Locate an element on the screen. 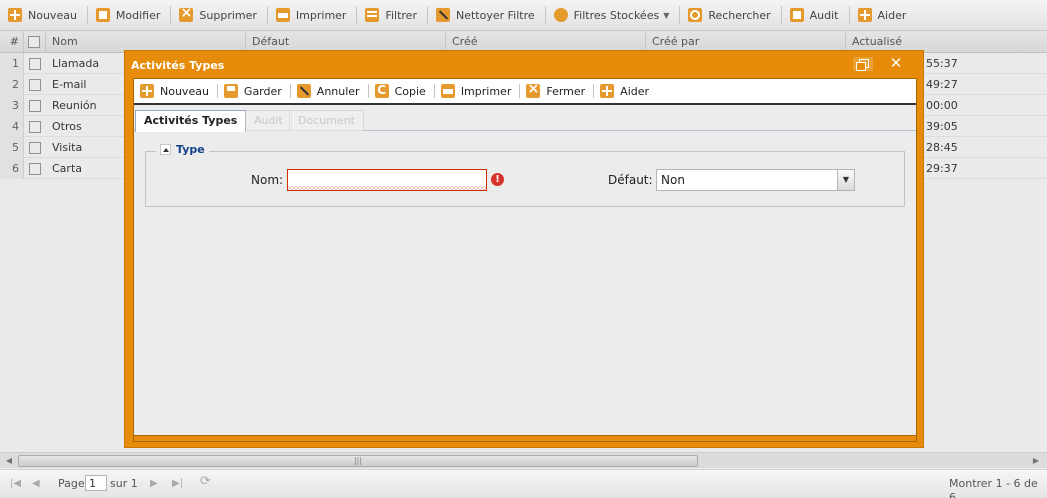  window-title: Activités Types is located at coordinates (178, 65).